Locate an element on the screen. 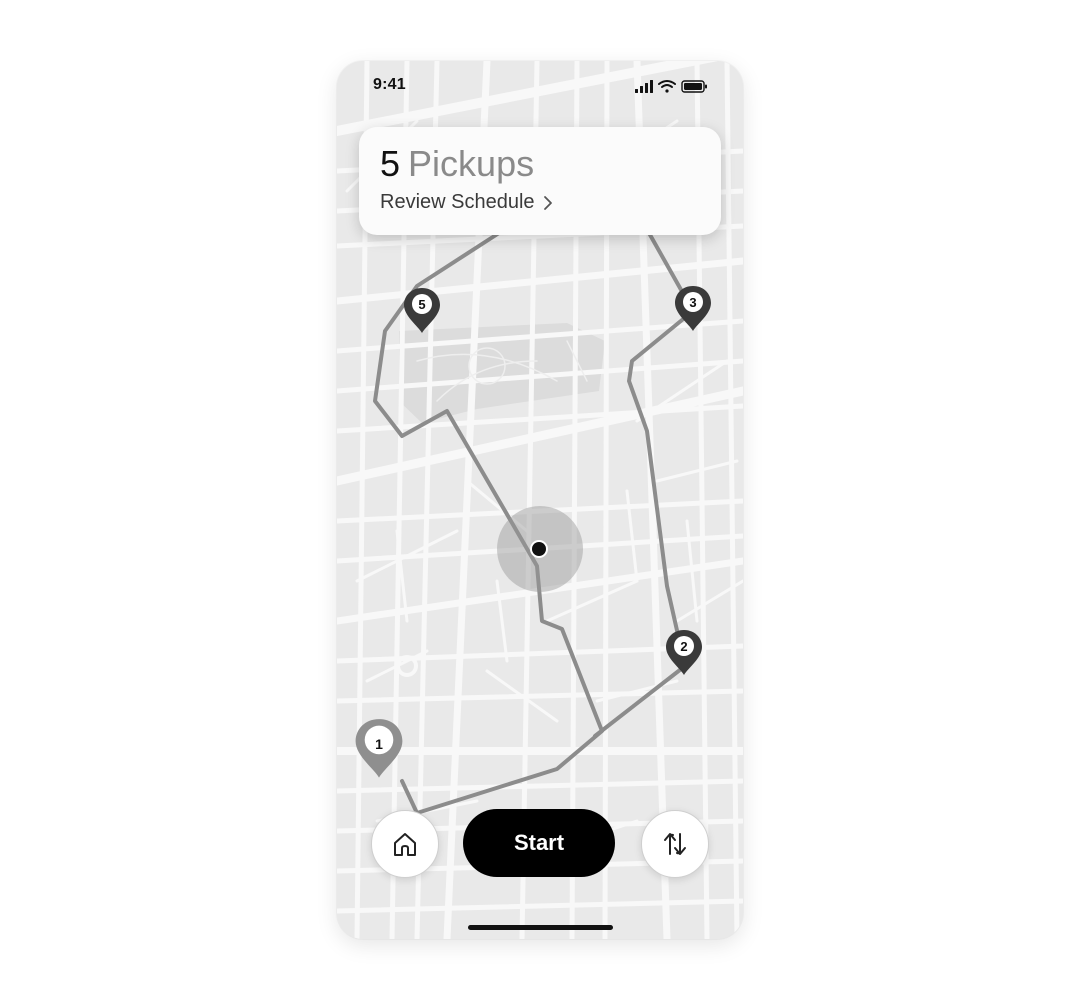 The image size is (1080, 1001). pickup-count: 5 is located at coordinates (390, 163).